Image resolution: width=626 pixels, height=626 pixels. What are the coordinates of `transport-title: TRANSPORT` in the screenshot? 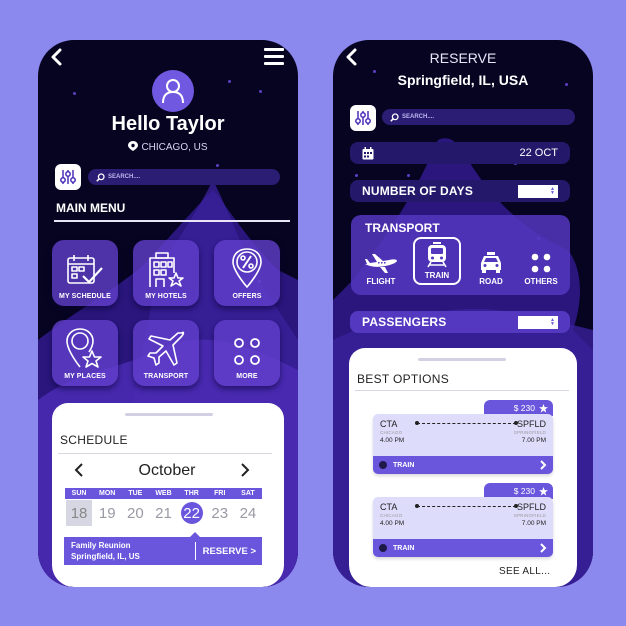 It's located at (402, 228).